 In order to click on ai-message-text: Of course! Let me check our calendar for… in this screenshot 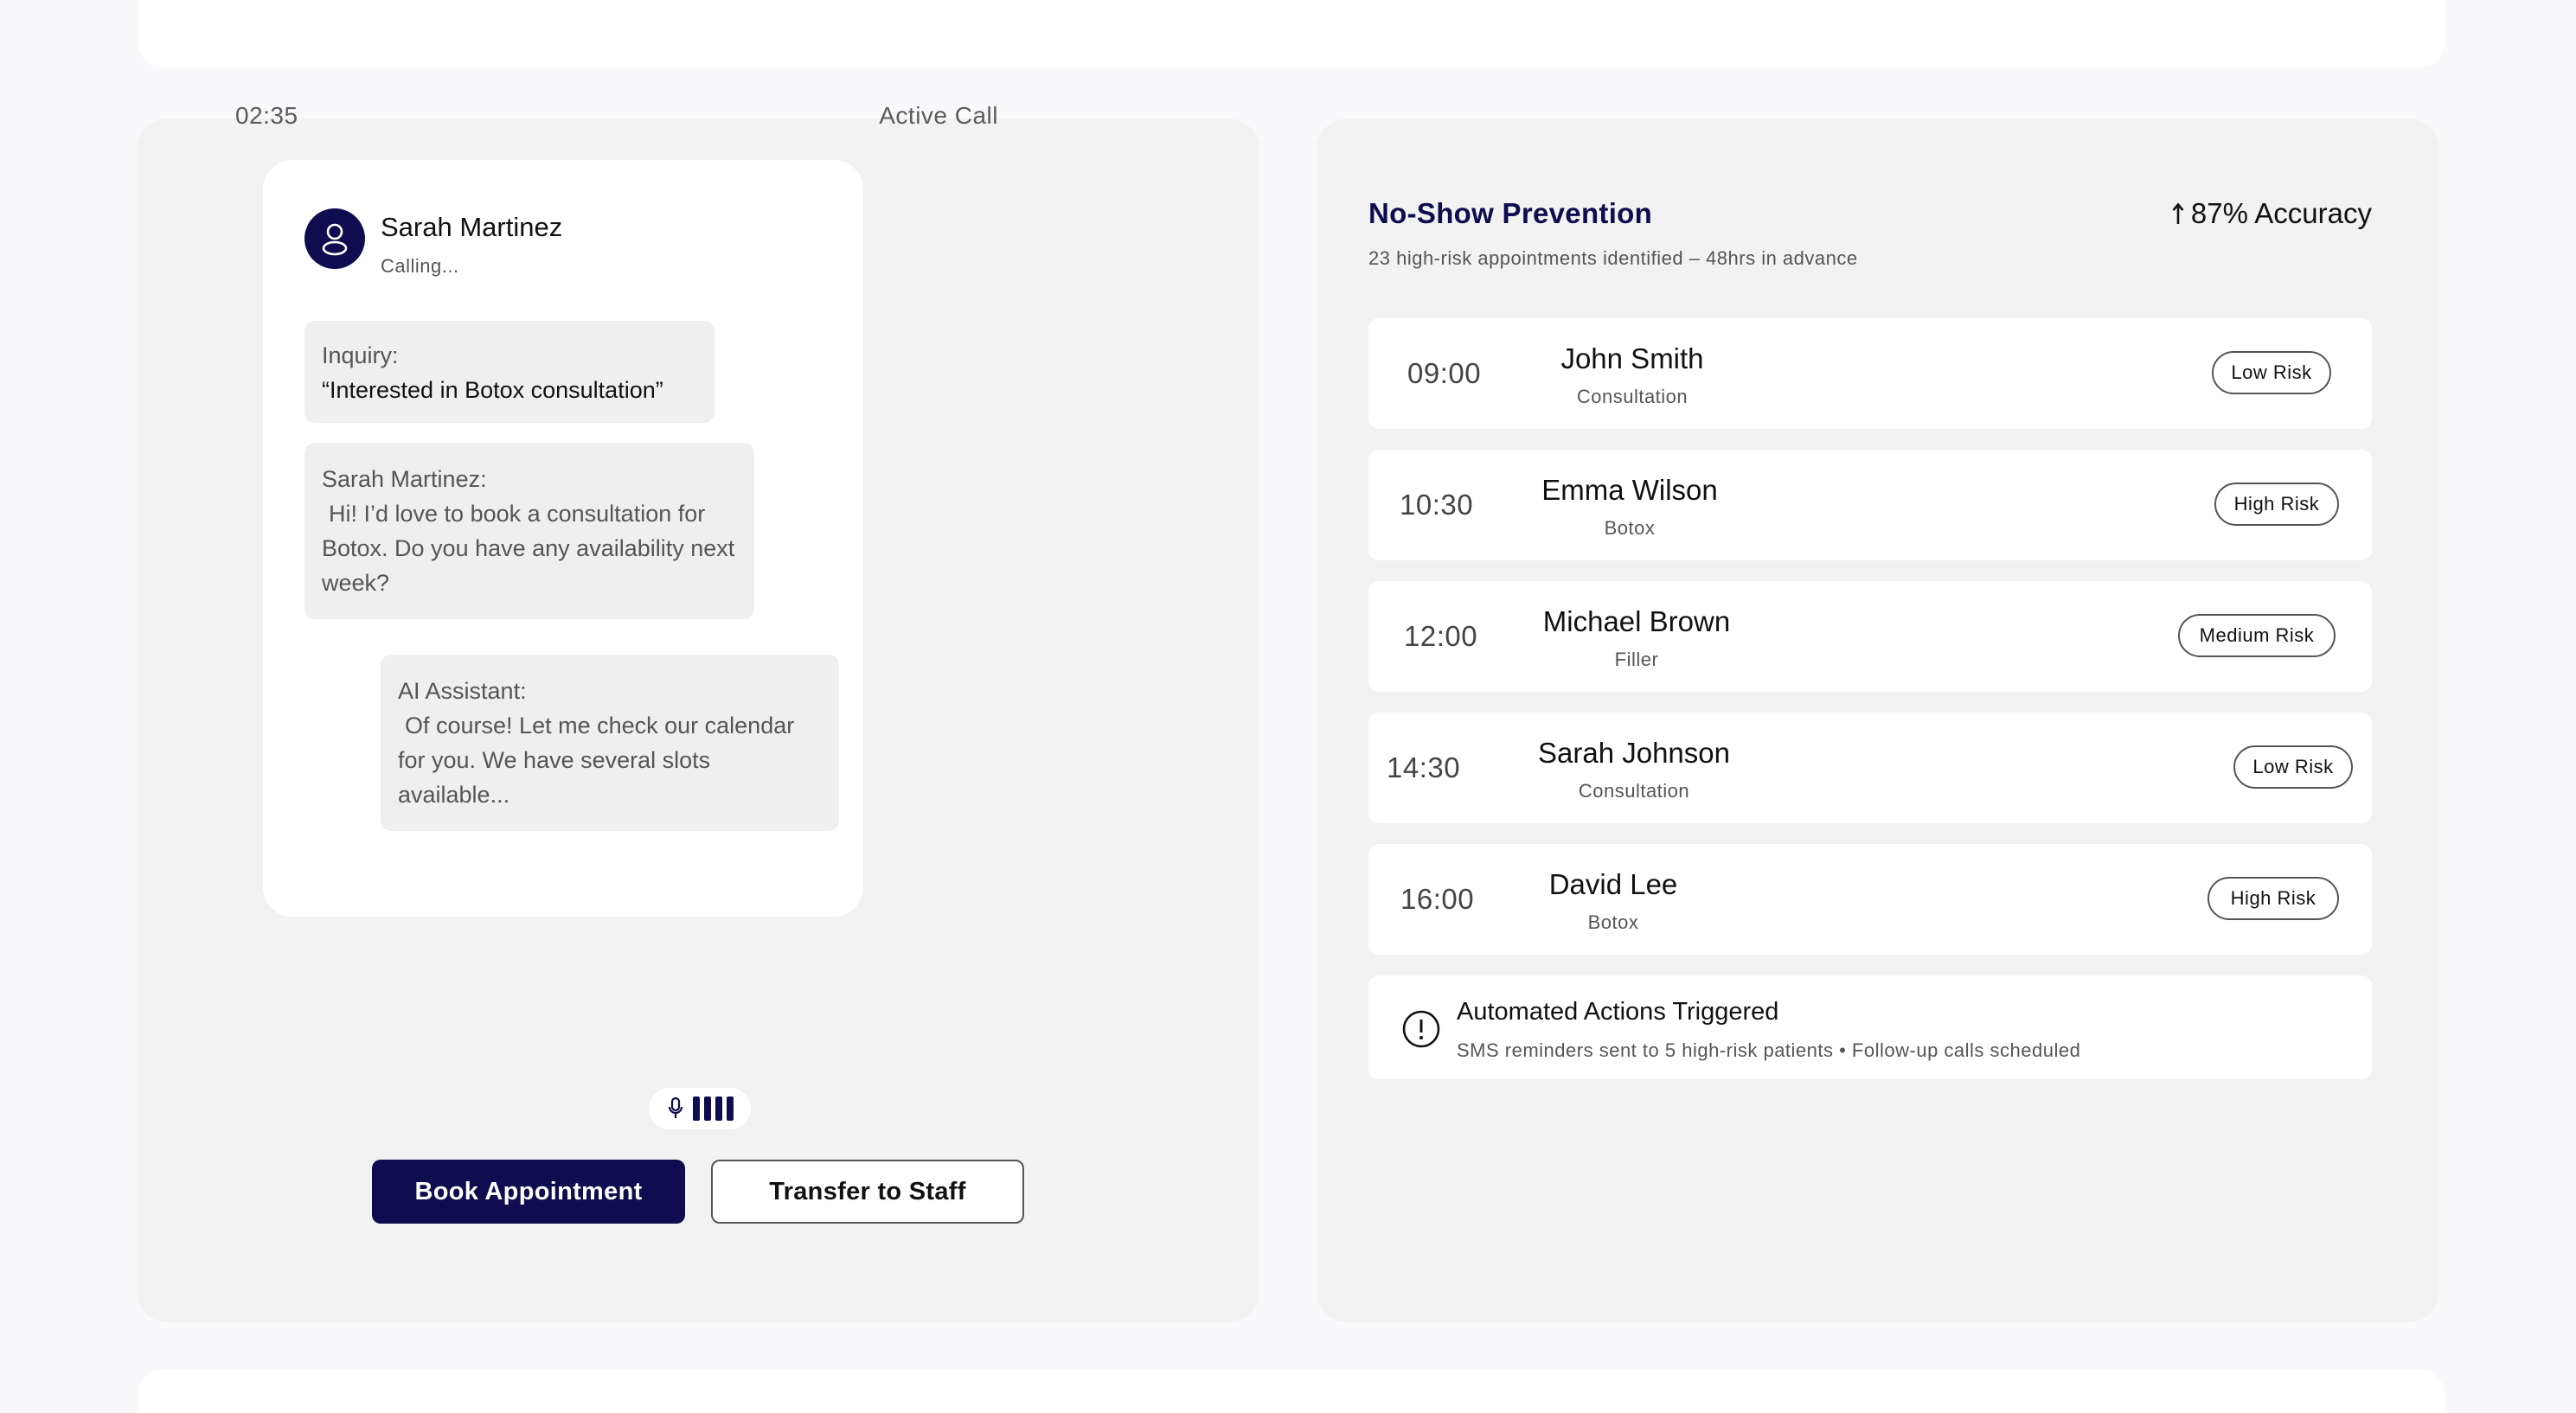, I will do `click(596, 760)`.